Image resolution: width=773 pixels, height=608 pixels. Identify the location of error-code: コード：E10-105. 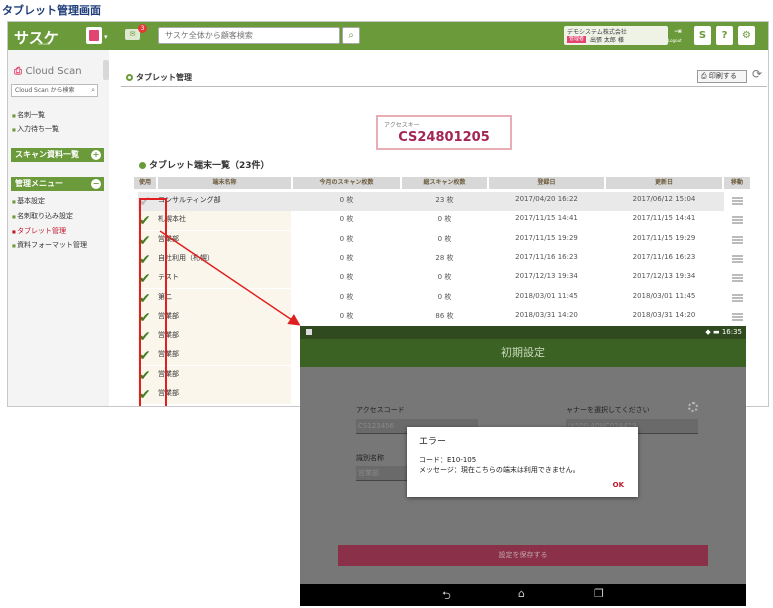
(448, 460).